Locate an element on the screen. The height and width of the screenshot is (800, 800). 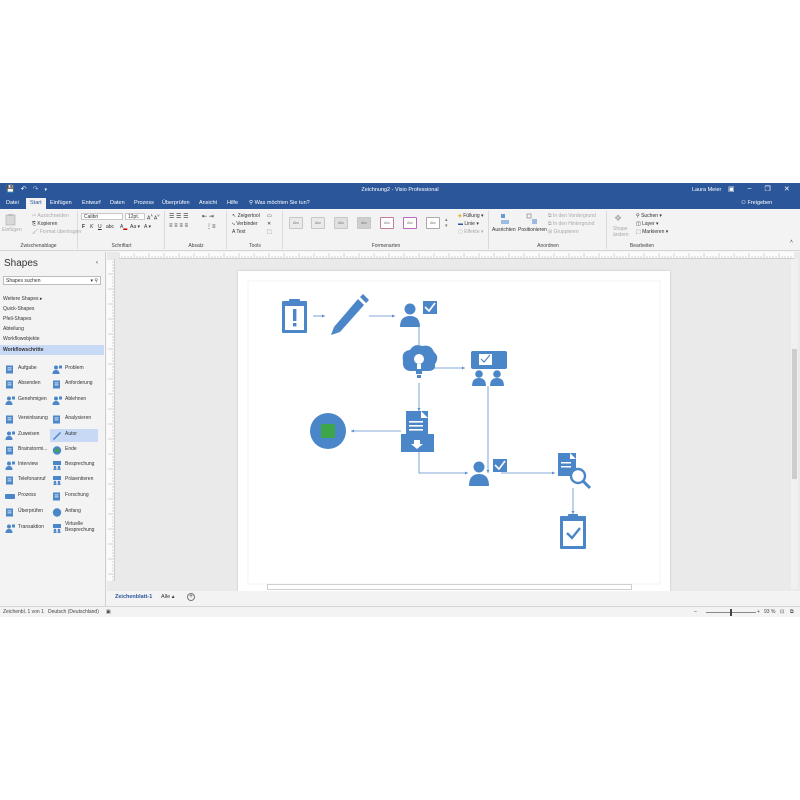
tab-einfuegen: Einfügen is located at coordinates (61, 203).